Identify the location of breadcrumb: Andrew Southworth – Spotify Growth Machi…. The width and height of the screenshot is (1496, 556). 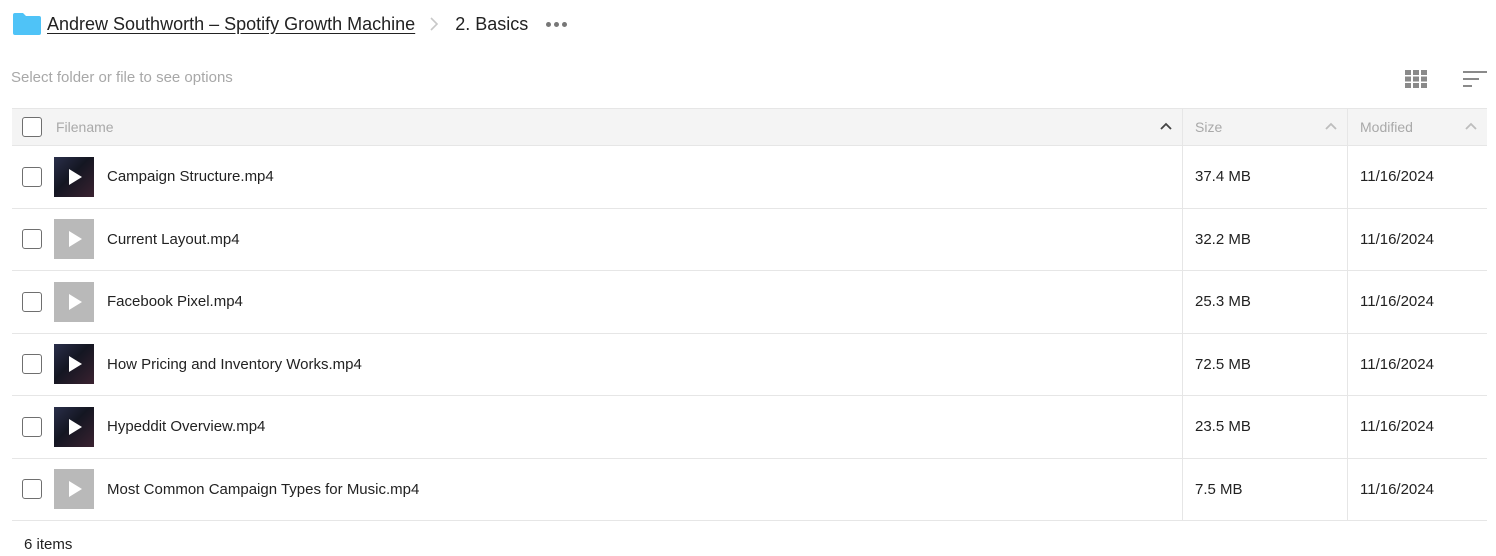
(290, 24).